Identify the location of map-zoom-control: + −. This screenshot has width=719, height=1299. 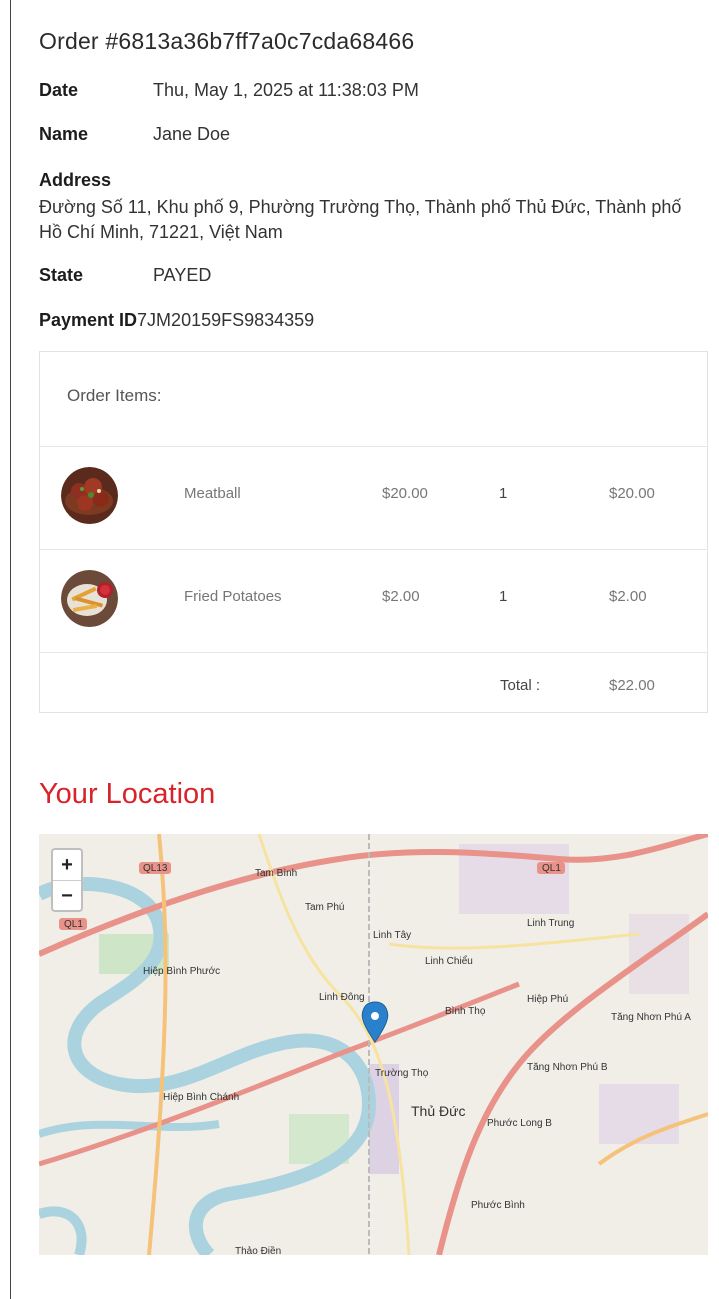
(67, 880).